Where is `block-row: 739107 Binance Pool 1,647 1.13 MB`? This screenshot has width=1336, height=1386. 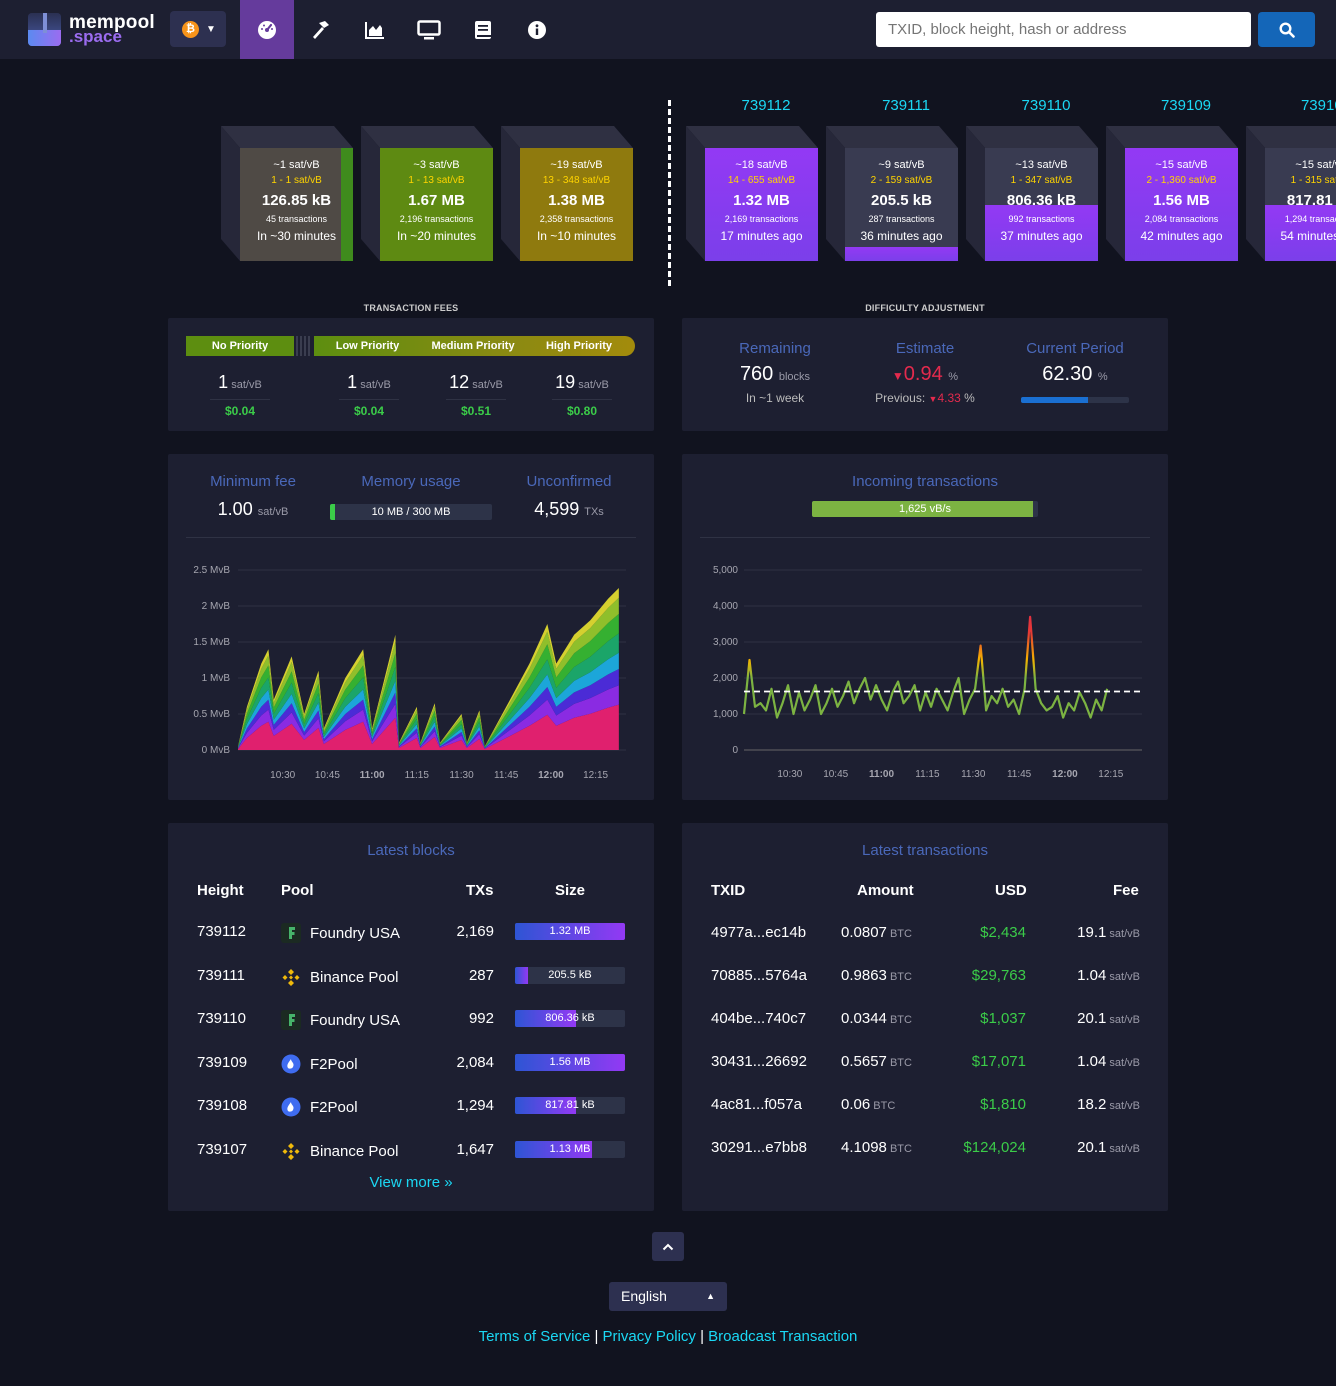
block-row: 739107 Binance Pool 1,647 1.13 MB is located at coordinates (411, 1152).